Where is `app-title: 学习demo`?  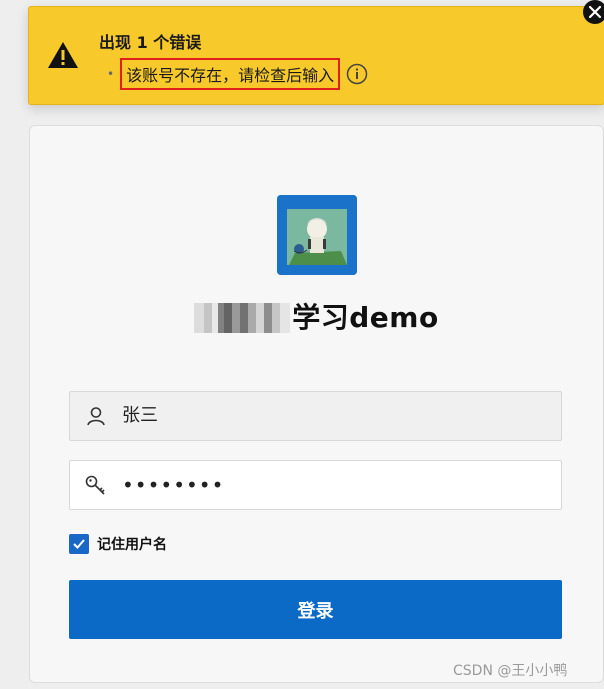 app-title: 学习demo is located at coordinates (316, 316).